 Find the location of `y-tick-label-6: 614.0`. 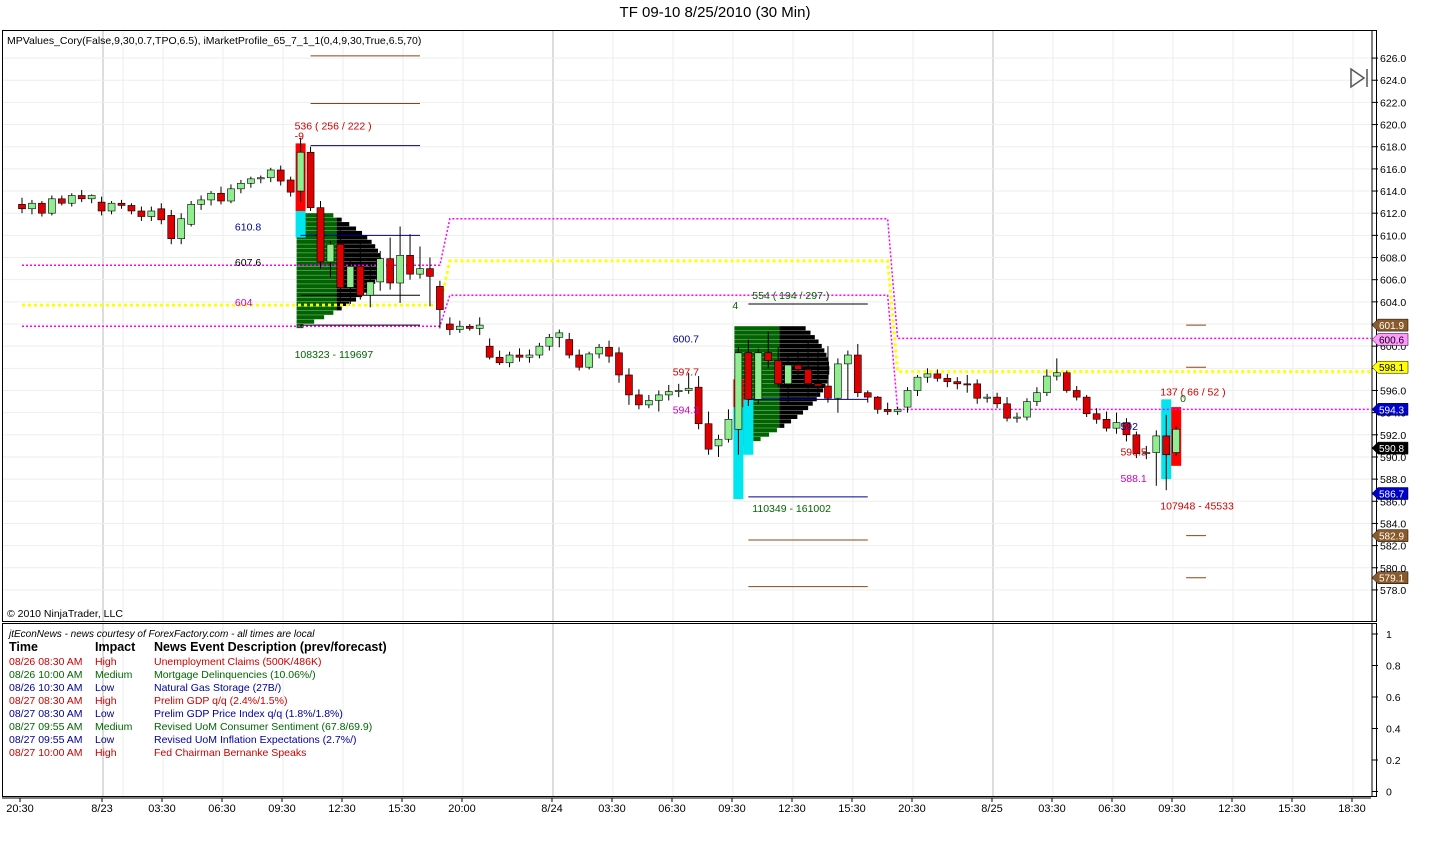

y-tick-label-6: 614.0 is located at coordinates (1393, 192).